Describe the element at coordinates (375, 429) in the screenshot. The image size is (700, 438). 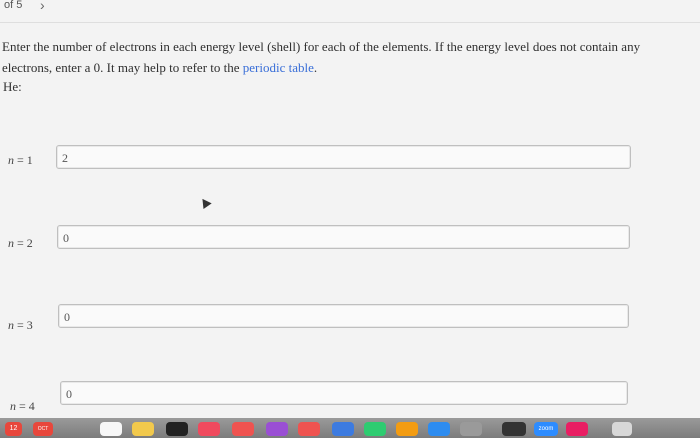
I see `numbers-icon` at that location.